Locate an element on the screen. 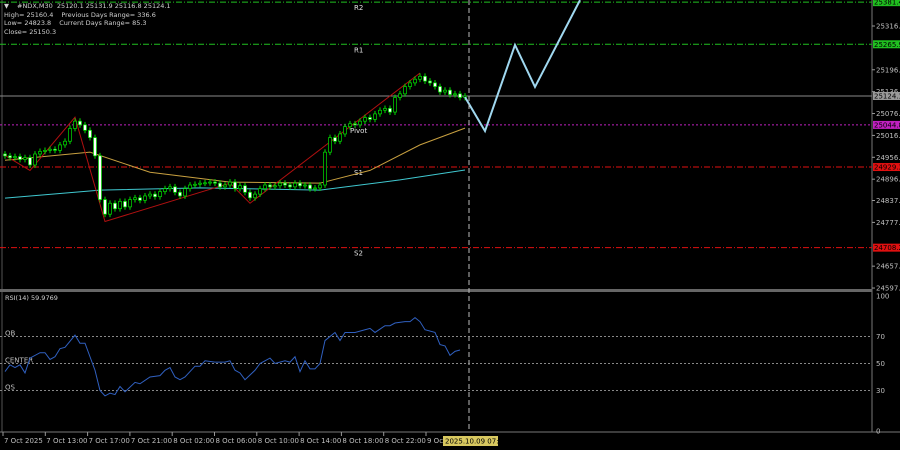 Image resolution: width=900 pixels, height=450 pixels. time-tick-label: 8 Oct 10:00 is located at coordinates (278, 441).